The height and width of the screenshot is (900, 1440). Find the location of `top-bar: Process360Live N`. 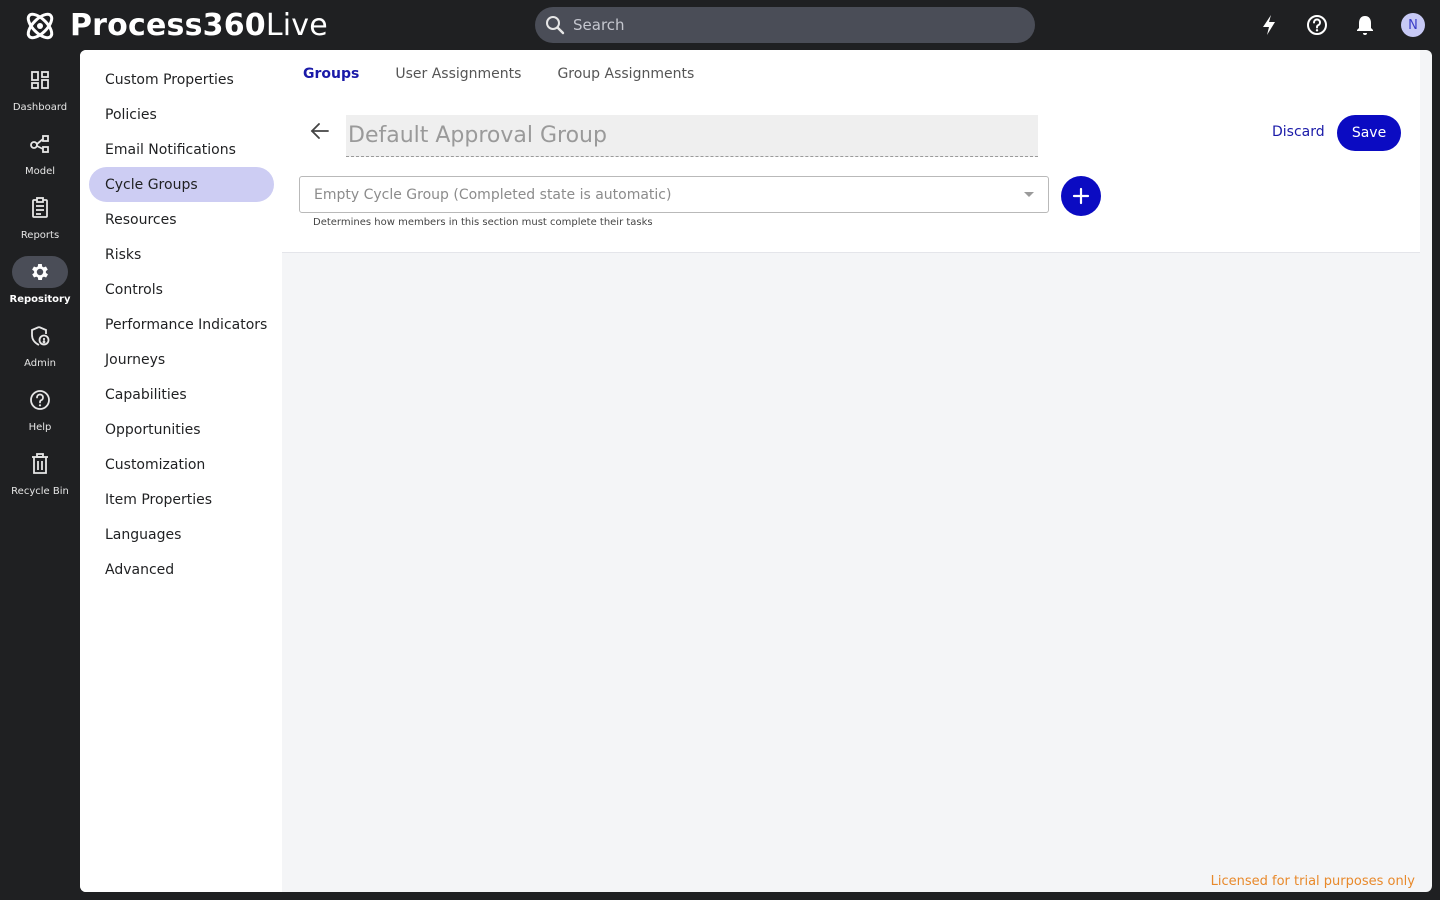

top-bar: Process360Live N is located at coordinates (720, 25).